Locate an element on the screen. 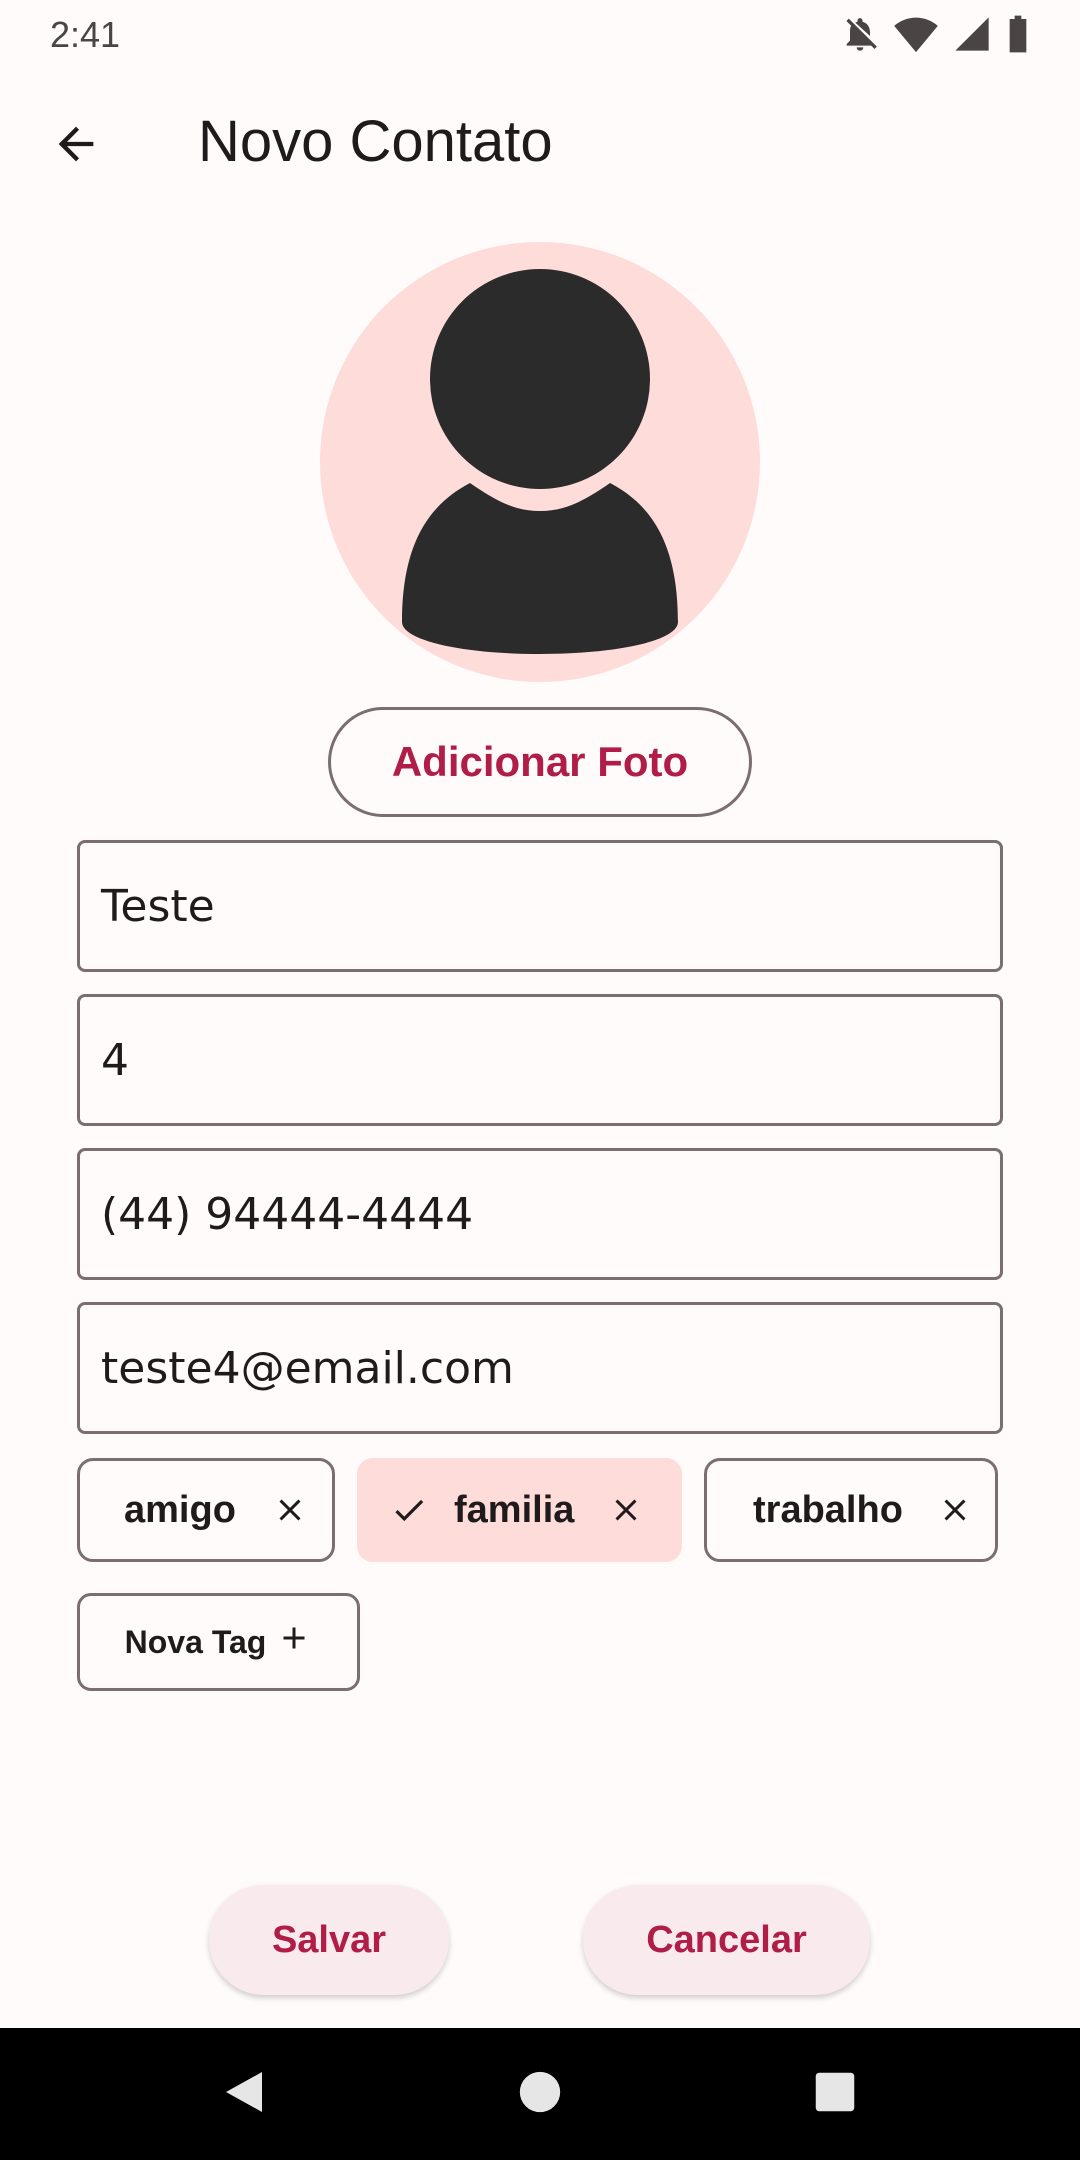  nav-back-icon is located at coordinates (244, 2094).